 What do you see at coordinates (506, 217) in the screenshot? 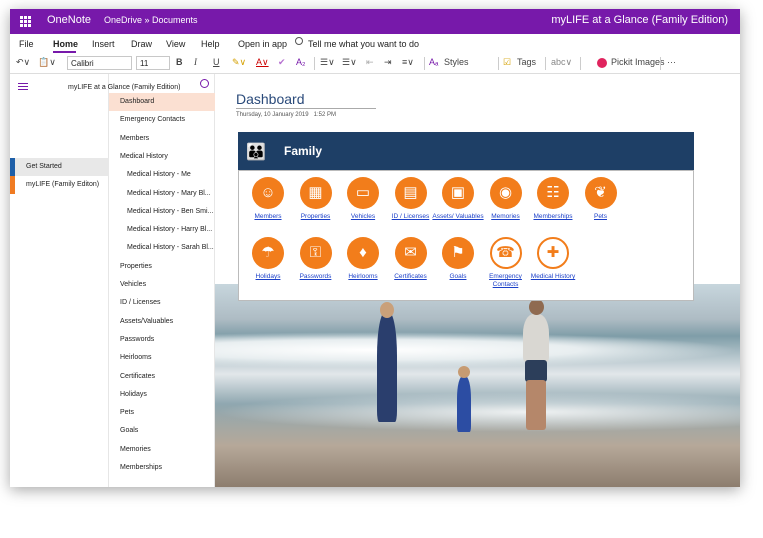
I see `tile-link: Memories` at bounding box center [506, 217].